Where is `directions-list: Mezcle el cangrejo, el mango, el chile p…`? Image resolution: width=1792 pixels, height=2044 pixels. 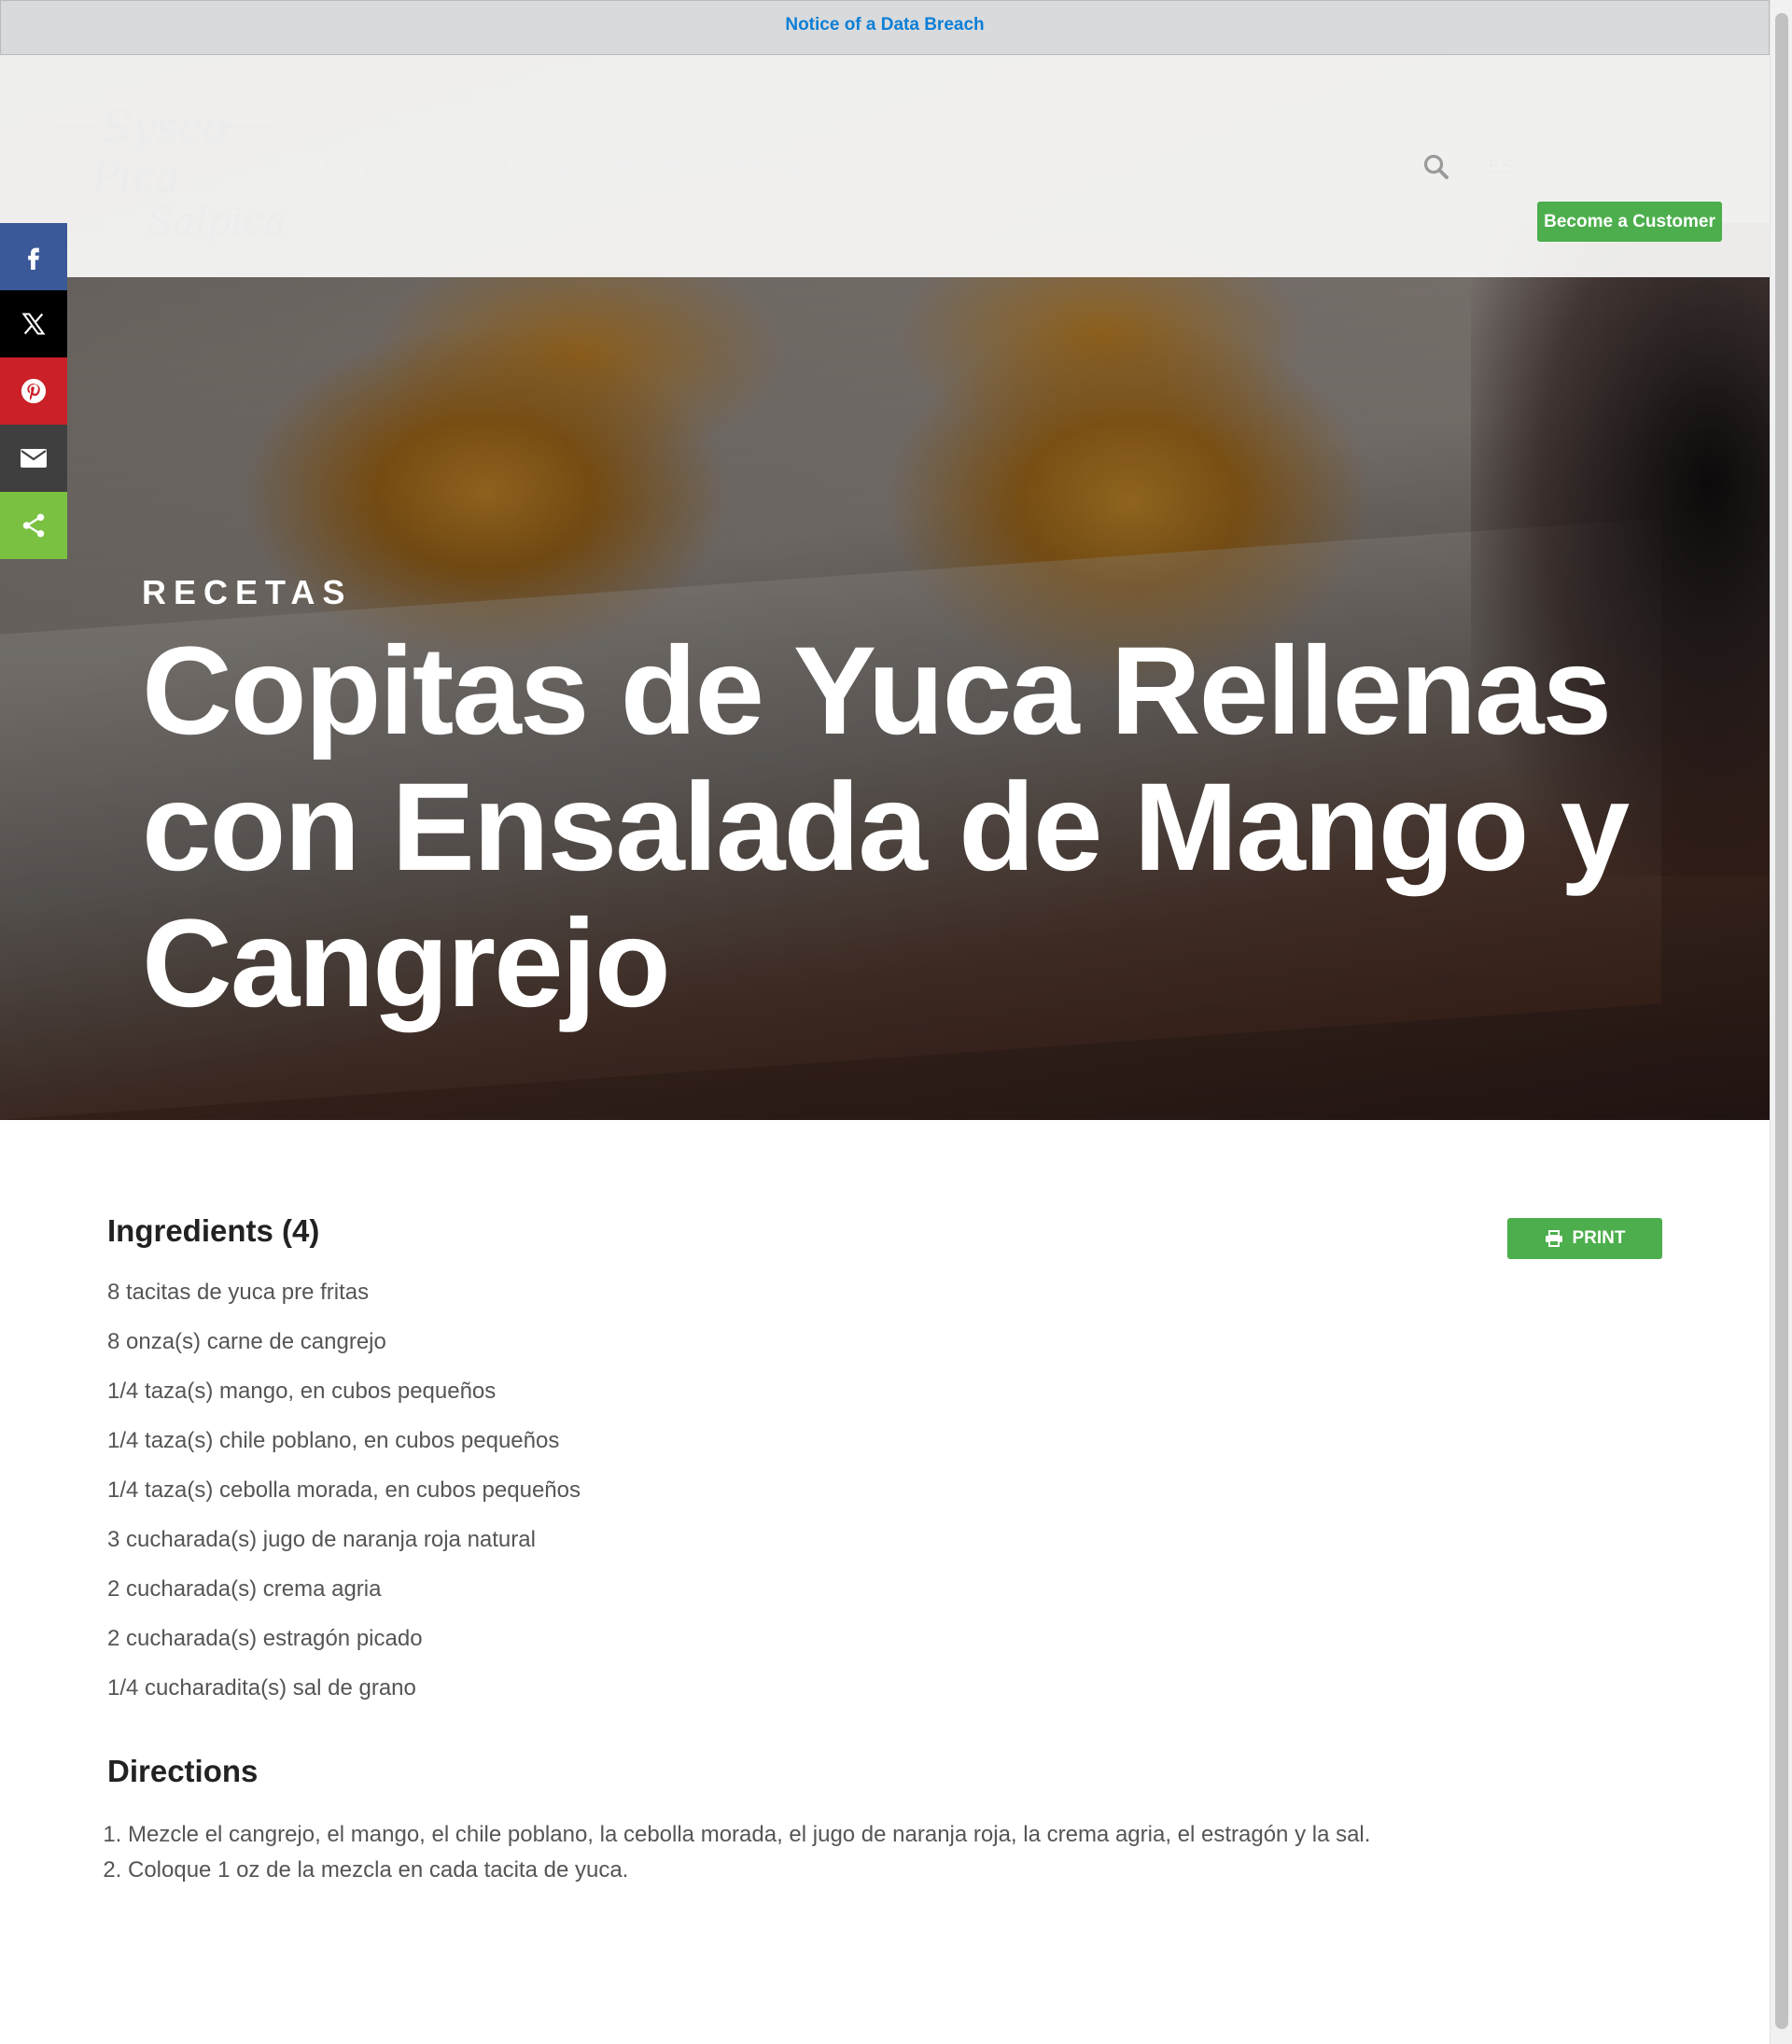 directions-list: Mezcle el cangrejo, el mango, el chile p… is located at coordinates (751, 1852).